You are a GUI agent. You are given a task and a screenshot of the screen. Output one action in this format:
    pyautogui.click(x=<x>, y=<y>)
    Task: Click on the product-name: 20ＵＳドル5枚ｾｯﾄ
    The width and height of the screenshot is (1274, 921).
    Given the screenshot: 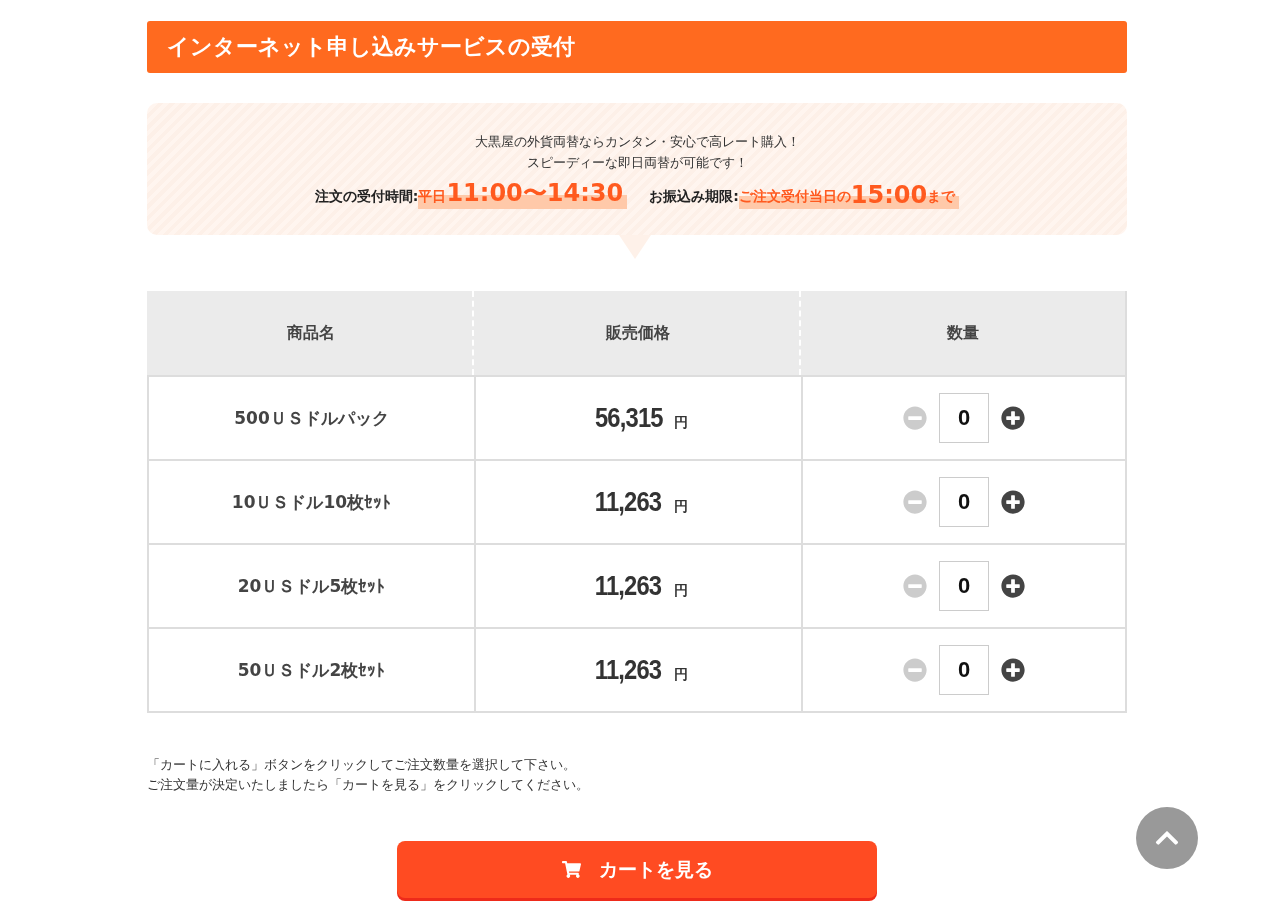 What is the action you would take?
    pyautogui.click(x=311, y=586)
    